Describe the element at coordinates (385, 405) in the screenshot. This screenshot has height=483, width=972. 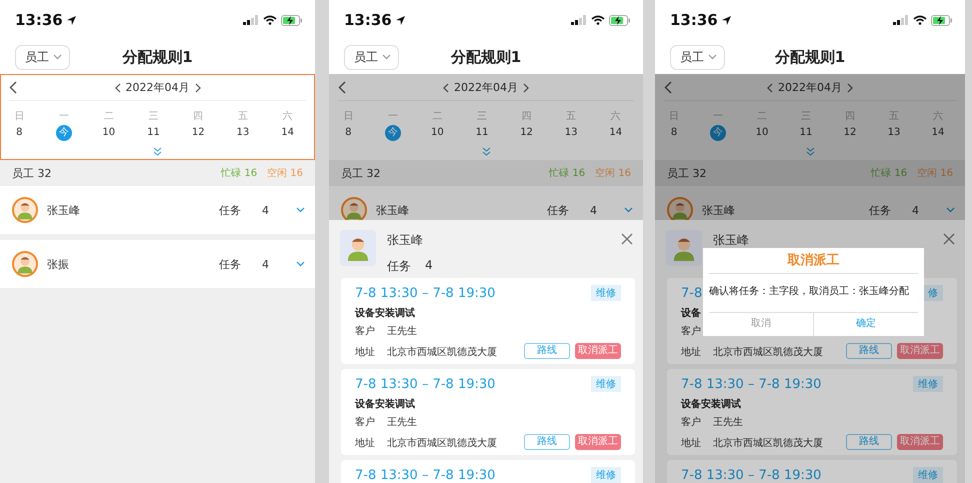
I see `task-title: 设备安装调试` at that location.